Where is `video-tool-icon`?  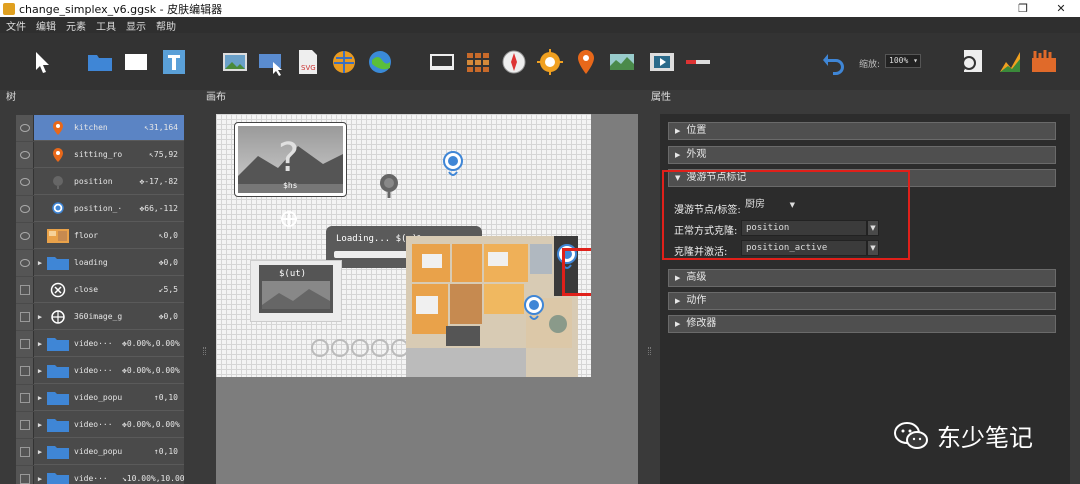
video-tool-icon is located at coordinates (662, 62).